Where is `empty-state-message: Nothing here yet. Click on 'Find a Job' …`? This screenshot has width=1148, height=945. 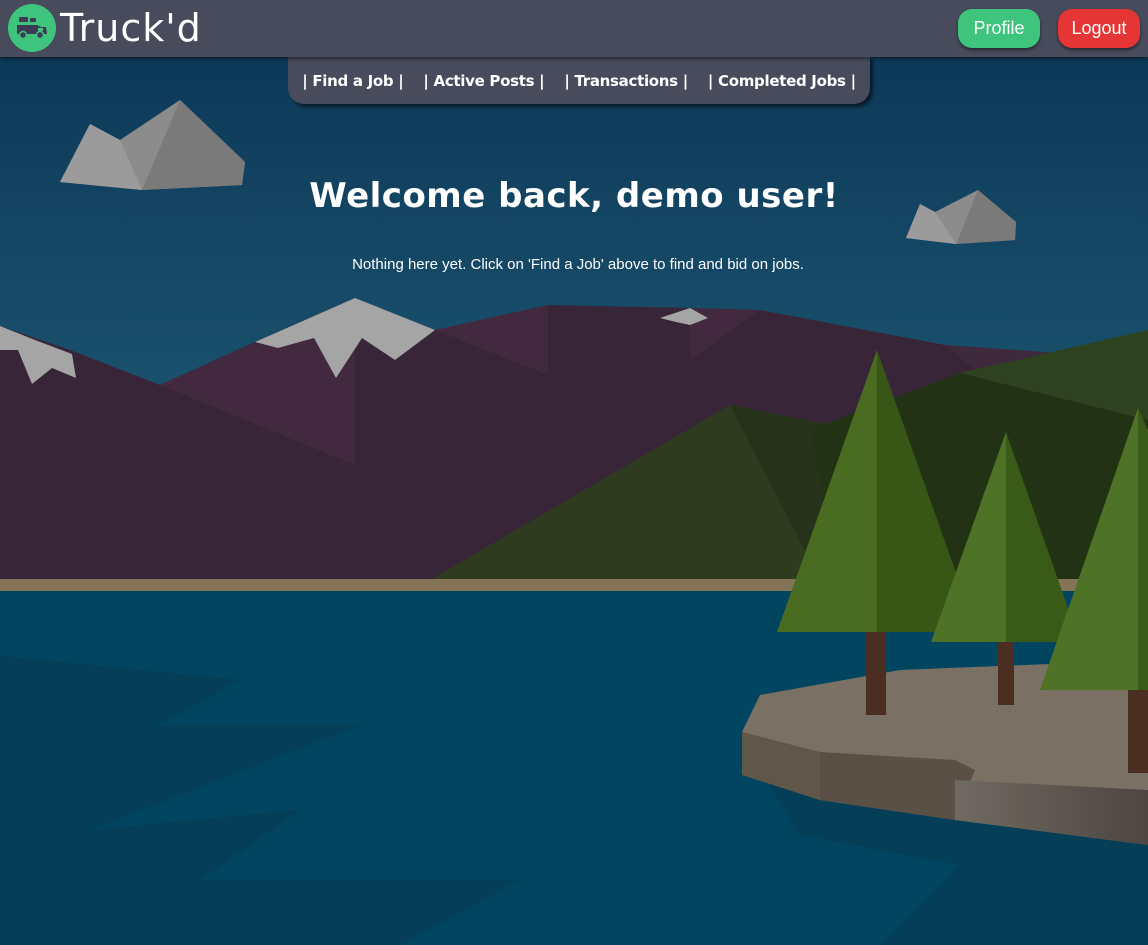
empty-state-message: Nothing here yet. Click on 'Find a Job' … is located at coordinates (578, 264).